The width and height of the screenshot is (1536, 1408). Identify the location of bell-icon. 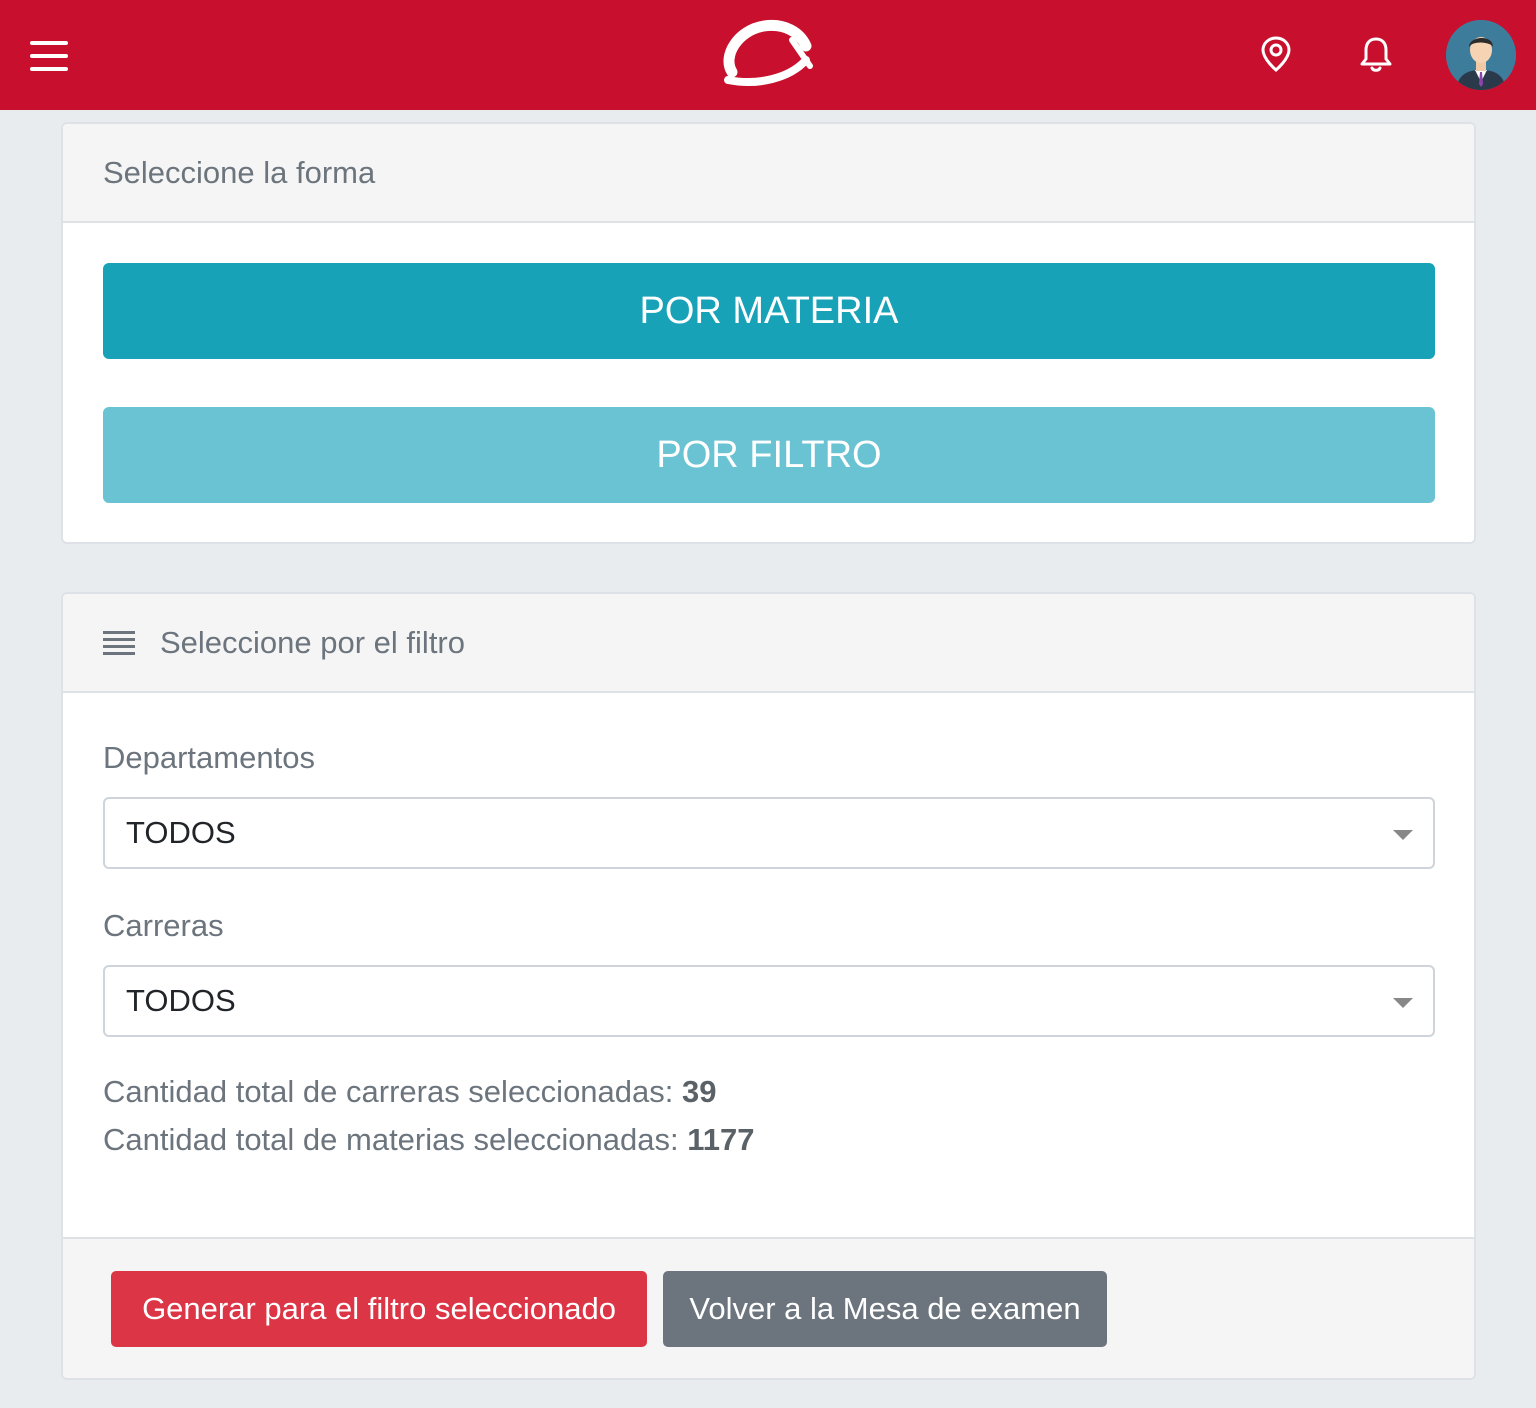
(1376, 54).